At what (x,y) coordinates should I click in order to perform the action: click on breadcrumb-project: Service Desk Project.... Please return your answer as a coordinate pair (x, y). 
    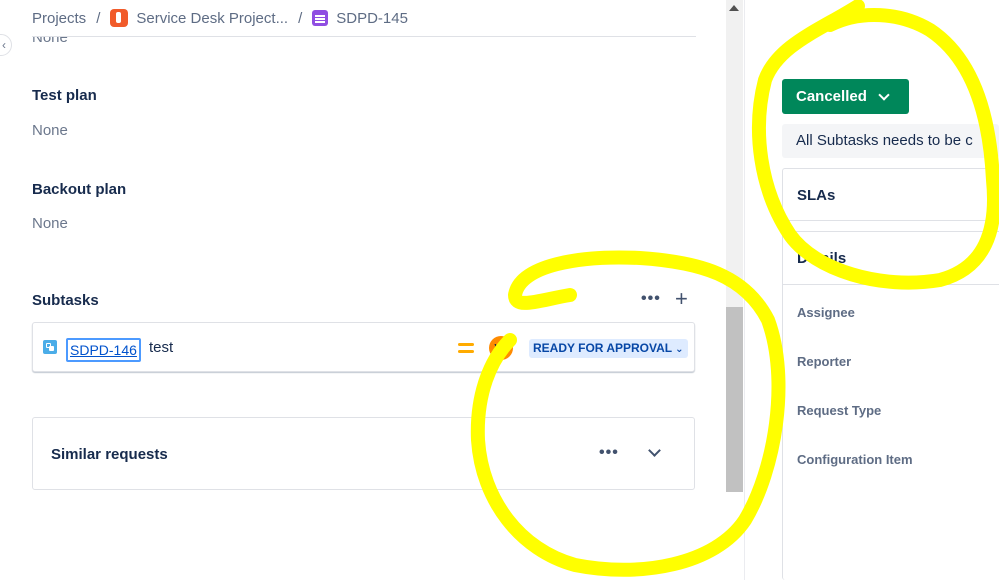
    Looking at the image, I should click on (212, 18).